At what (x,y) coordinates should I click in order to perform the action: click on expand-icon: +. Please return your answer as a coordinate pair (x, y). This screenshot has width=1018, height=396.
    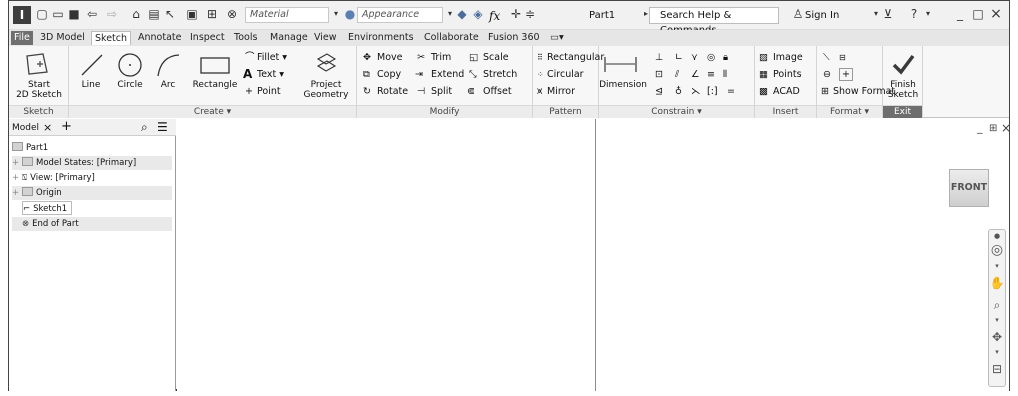
    Looking at the image, I should click on (16, 178).